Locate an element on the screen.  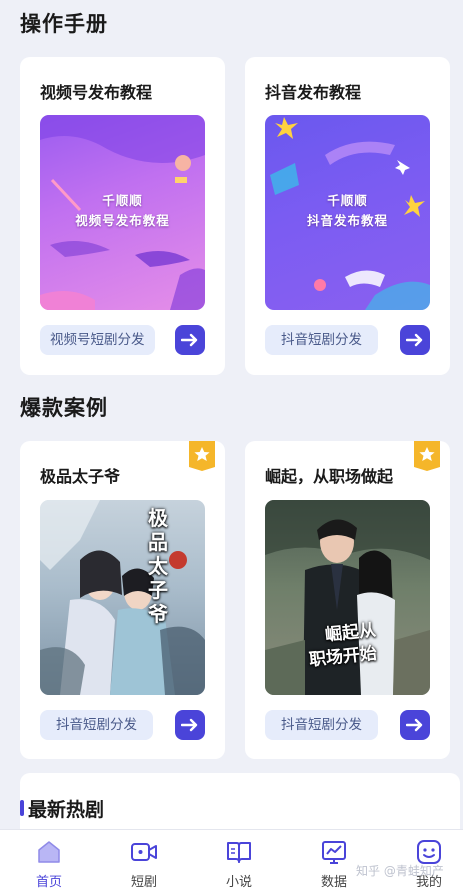
watermark: 知乎 @青蛙知产 is located at coordinates (400, 871).